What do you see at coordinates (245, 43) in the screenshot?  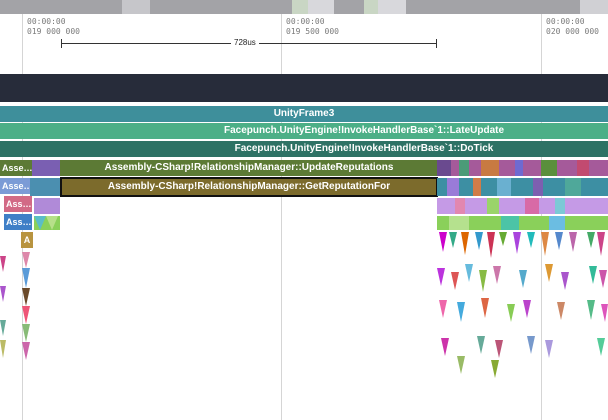 I see `measurement-label: 728us` at bounding box center [245, 43].